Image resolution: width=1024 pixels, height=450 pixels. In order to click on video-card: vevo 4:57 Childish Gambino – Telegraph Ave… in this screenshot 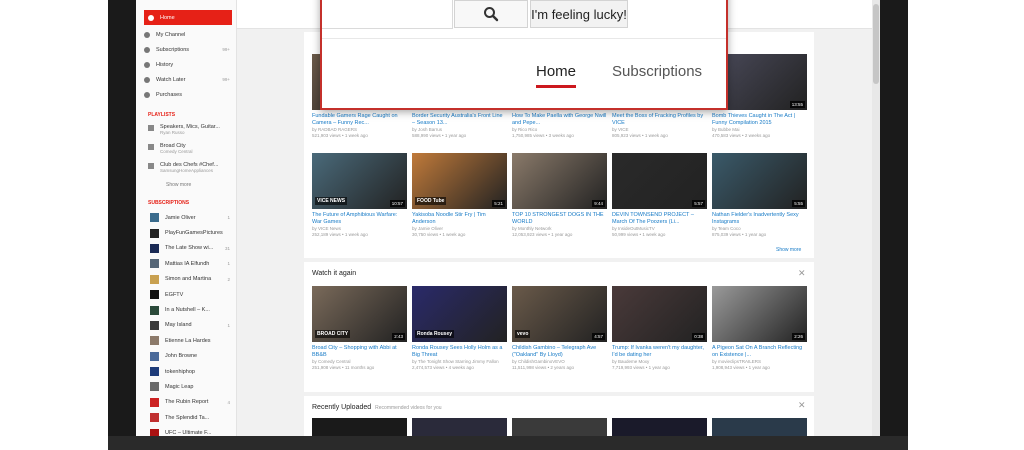, I will do `click(559, 328)`.